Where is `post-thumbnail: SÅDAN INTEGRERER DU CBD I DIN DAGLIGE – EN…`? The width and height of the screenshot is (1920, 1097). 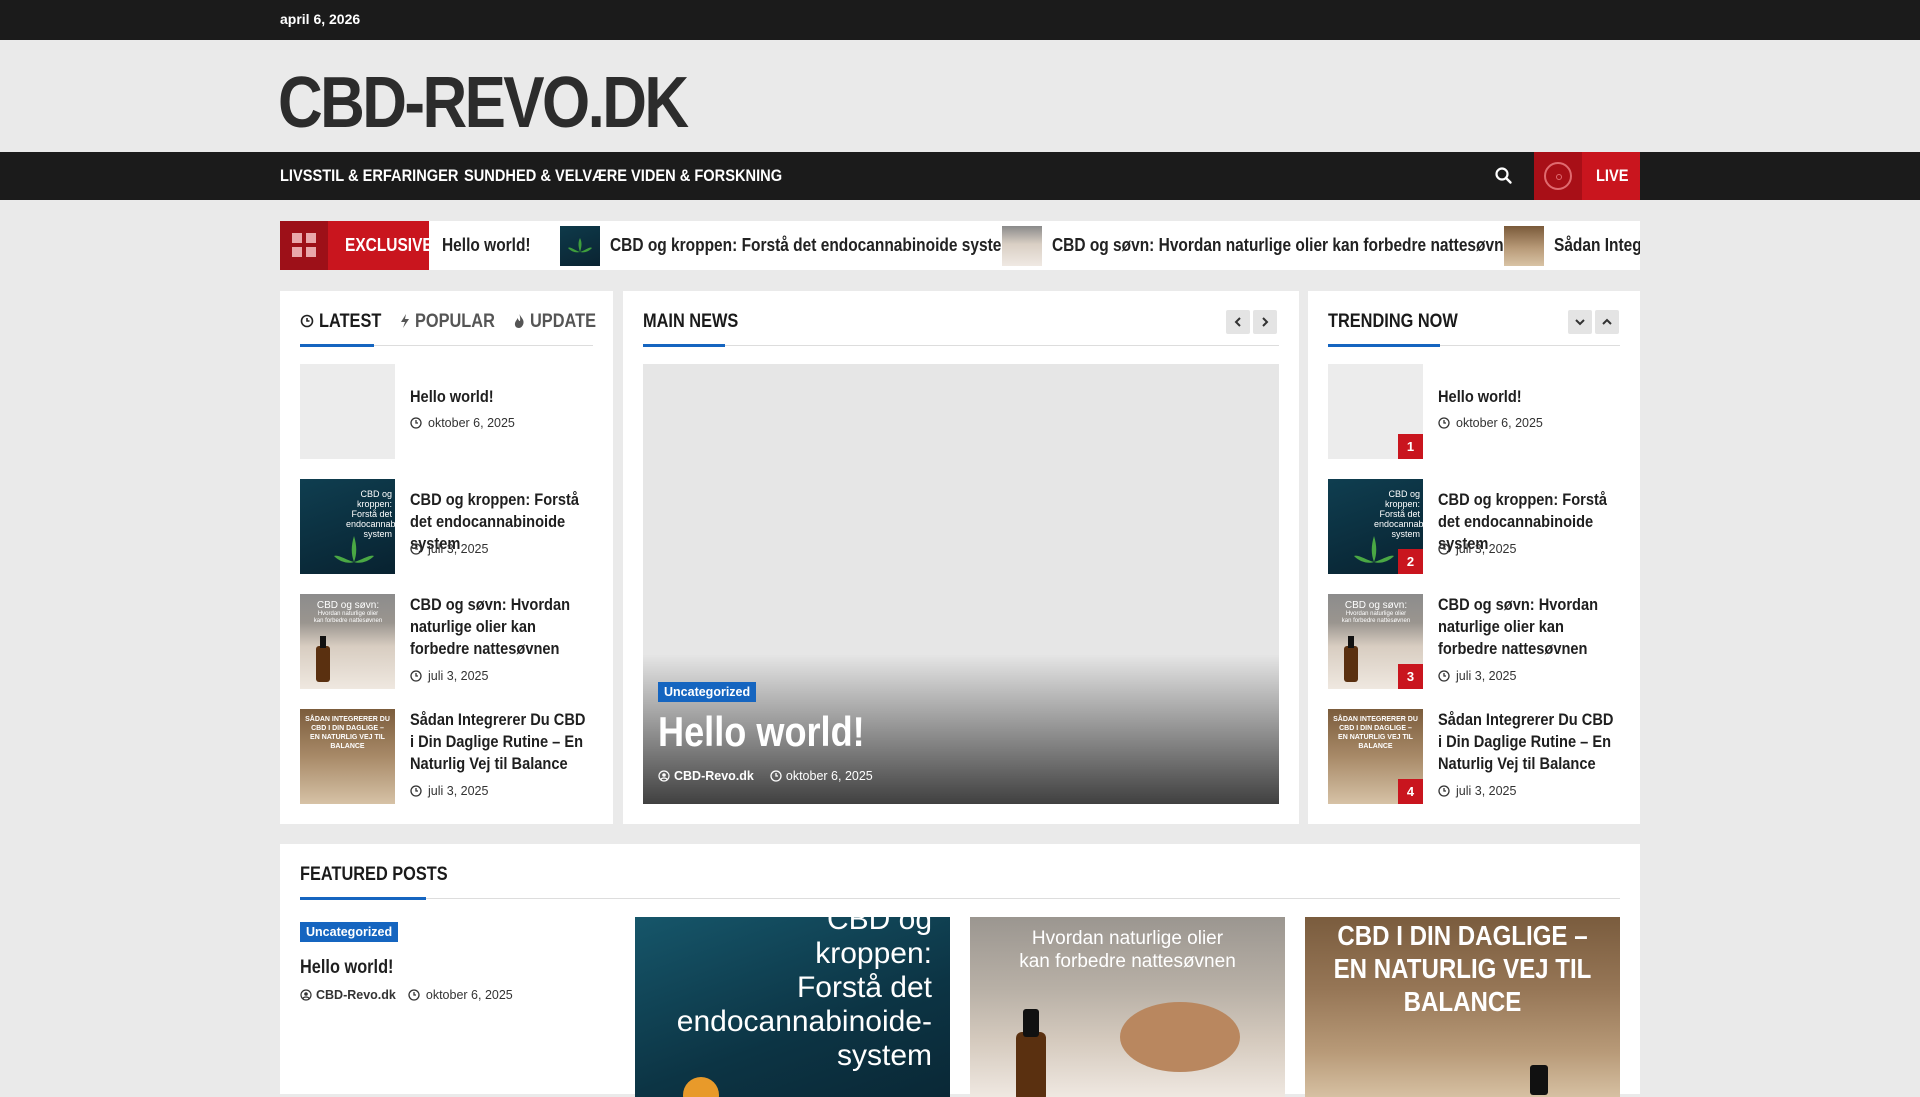
post-thumbnail: SÅDAN INTEGRERER DU CBD I DIN DAGLIGE – EN… is located at coordinates (347, 756).